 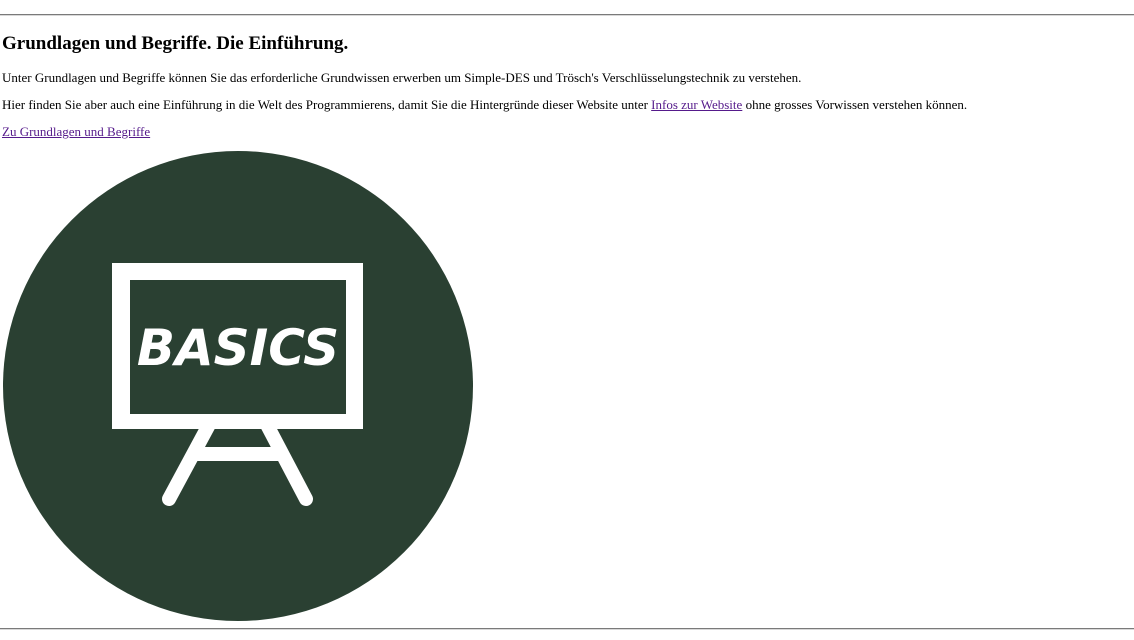 What do you see at coordinates (175, 43) in the screenshot?
I see `page-title: Grundlagen und Begriffe. Die Einführung.` at bounding box center [175, 43].